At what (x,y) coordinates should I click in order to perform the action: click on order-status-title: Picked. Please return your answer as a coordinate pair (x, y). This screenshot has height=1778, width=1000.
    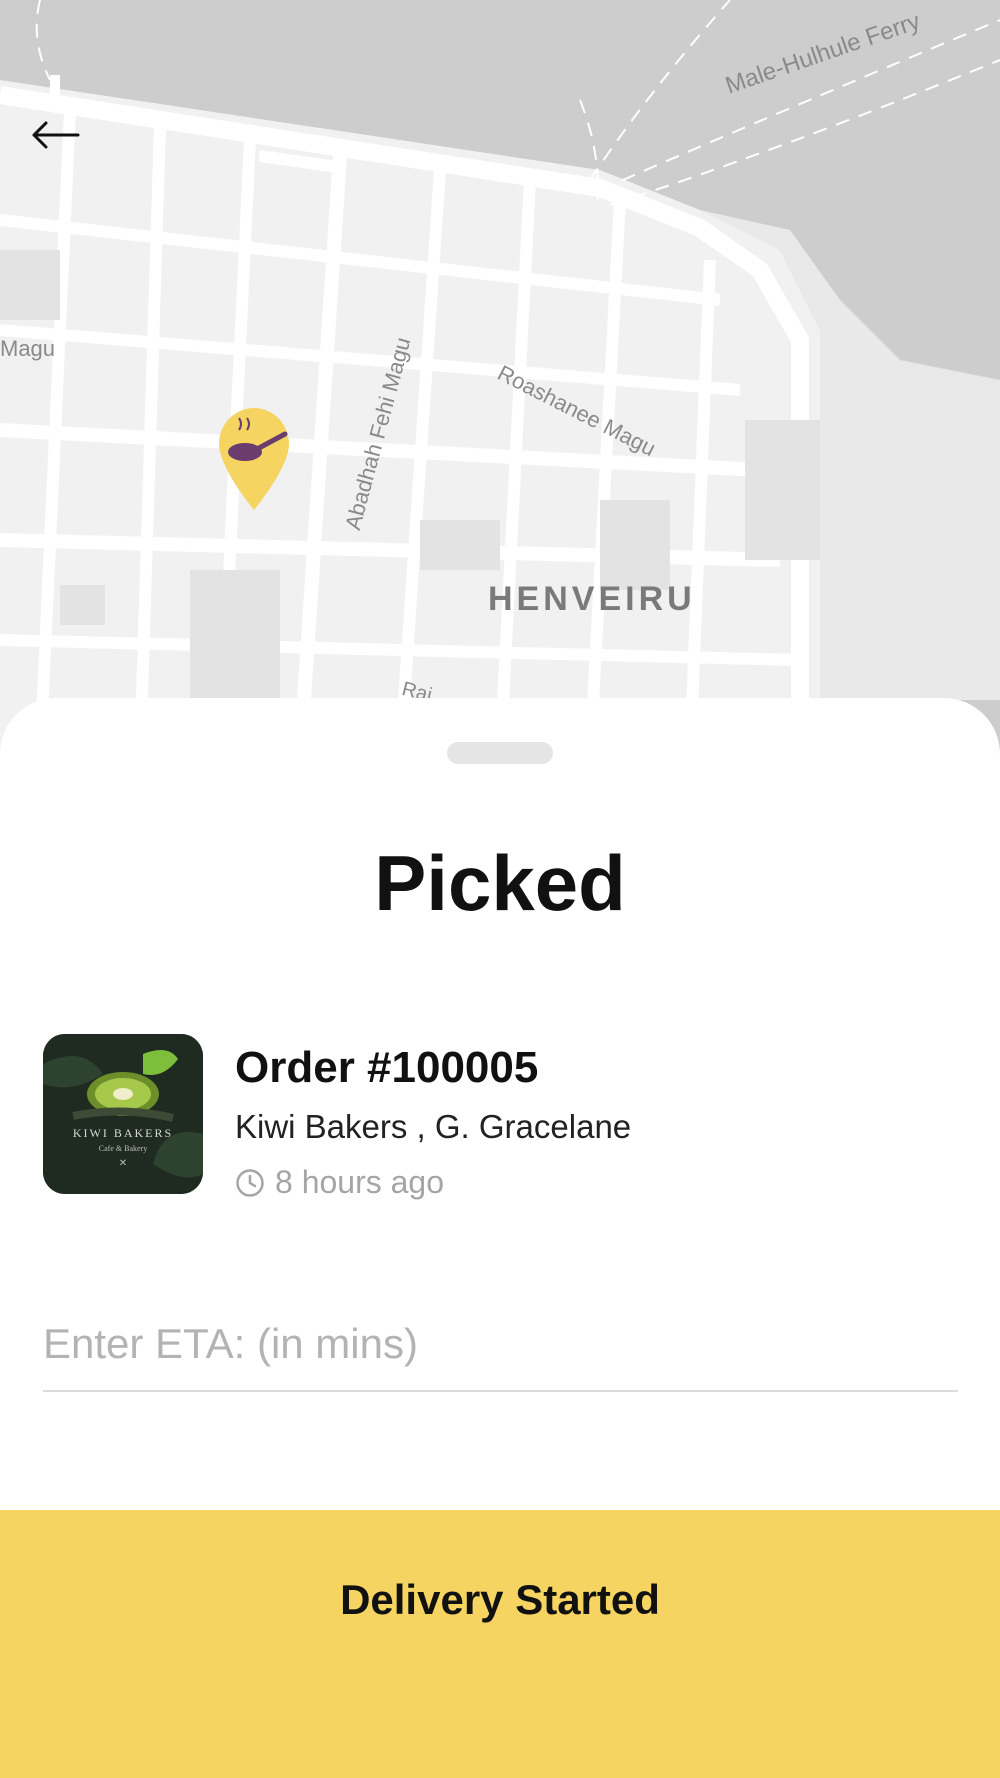
    Looking at the image, I should click on (500, 883).